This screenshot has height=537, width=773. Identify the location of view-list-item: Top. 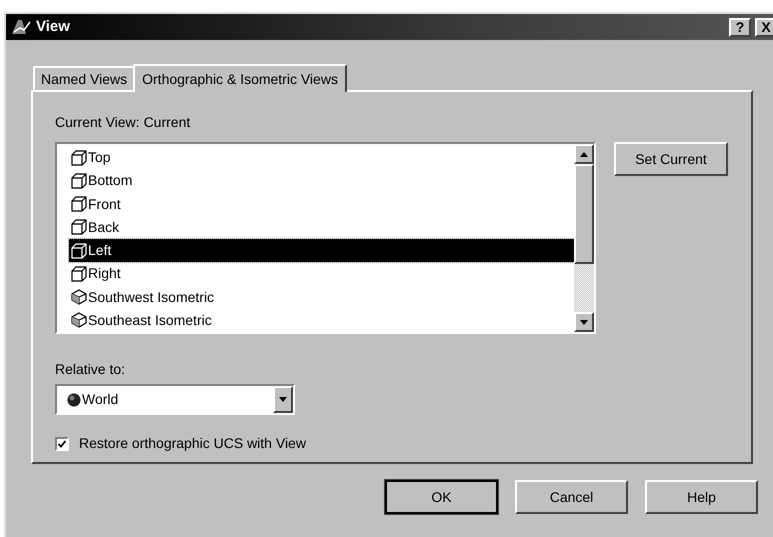
(321, 158).